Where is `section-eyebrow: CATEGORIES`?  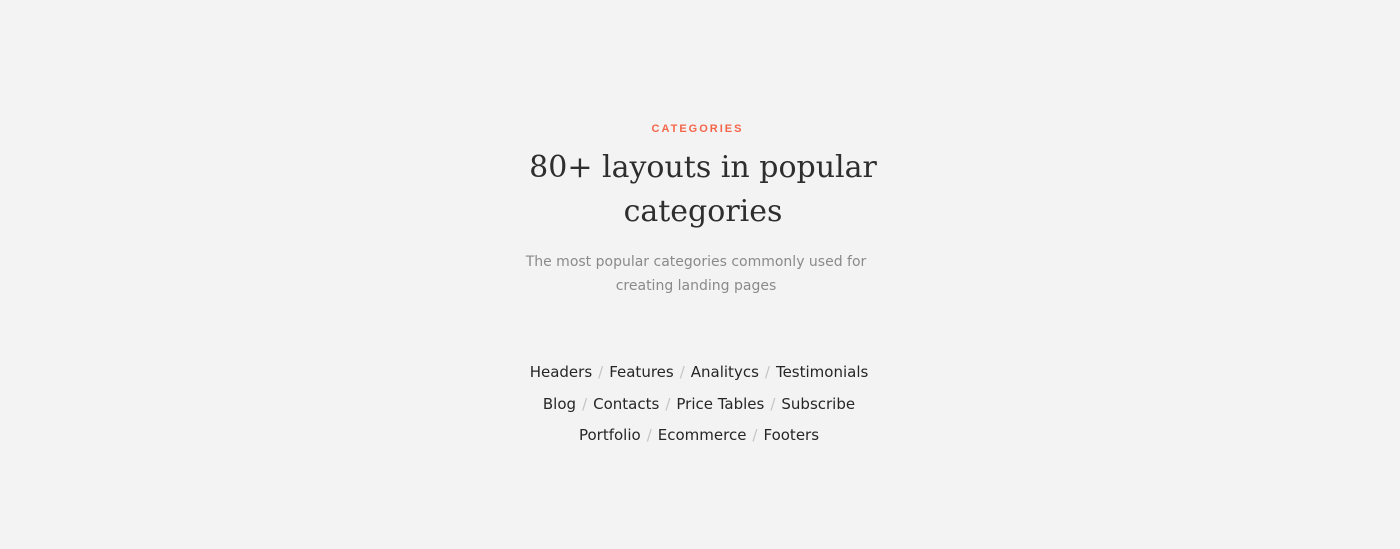
section-eyebrow: CATEGORIES is located at coordinates (697, 129).